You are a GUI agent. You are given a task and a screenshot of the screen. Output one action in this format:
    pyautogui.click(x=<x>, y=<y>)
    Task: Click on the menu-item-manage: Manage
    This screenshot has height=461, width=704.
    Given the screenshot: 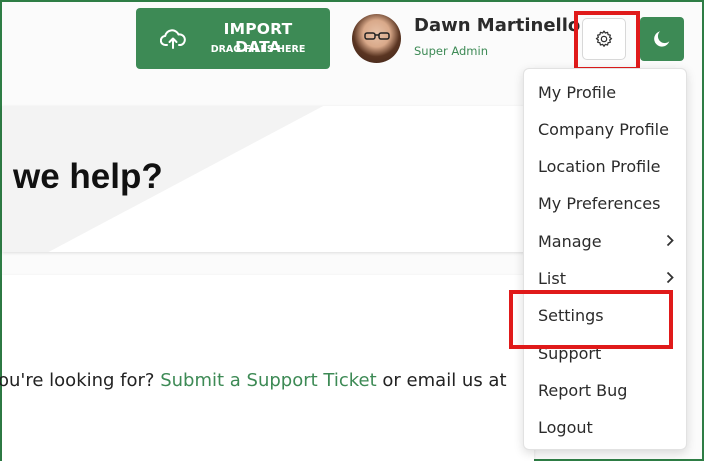 What is the action you would take?
    pyautogui.click(x=608, y=241)
    